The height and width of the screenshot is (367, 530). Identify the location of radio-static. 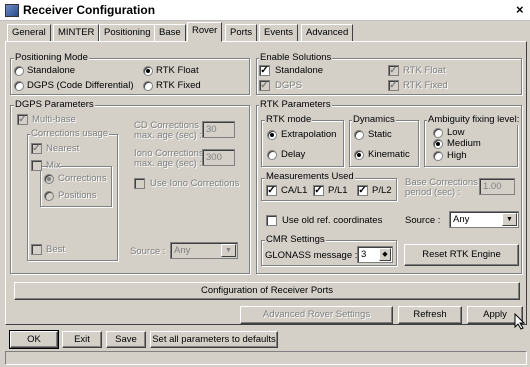
(359, 135).